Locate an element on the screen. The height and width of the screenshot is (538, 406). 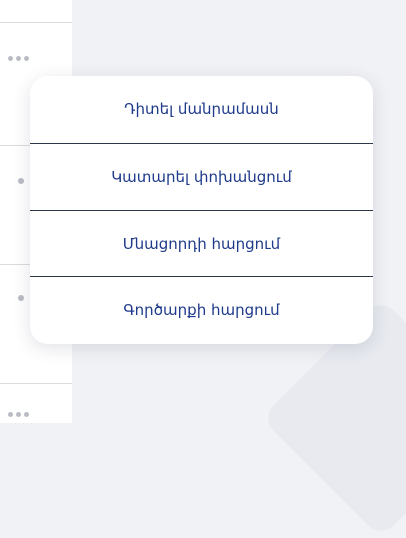
menu-item-view-details: Դիտել մանրամասն is located at coordinates (201, 109).